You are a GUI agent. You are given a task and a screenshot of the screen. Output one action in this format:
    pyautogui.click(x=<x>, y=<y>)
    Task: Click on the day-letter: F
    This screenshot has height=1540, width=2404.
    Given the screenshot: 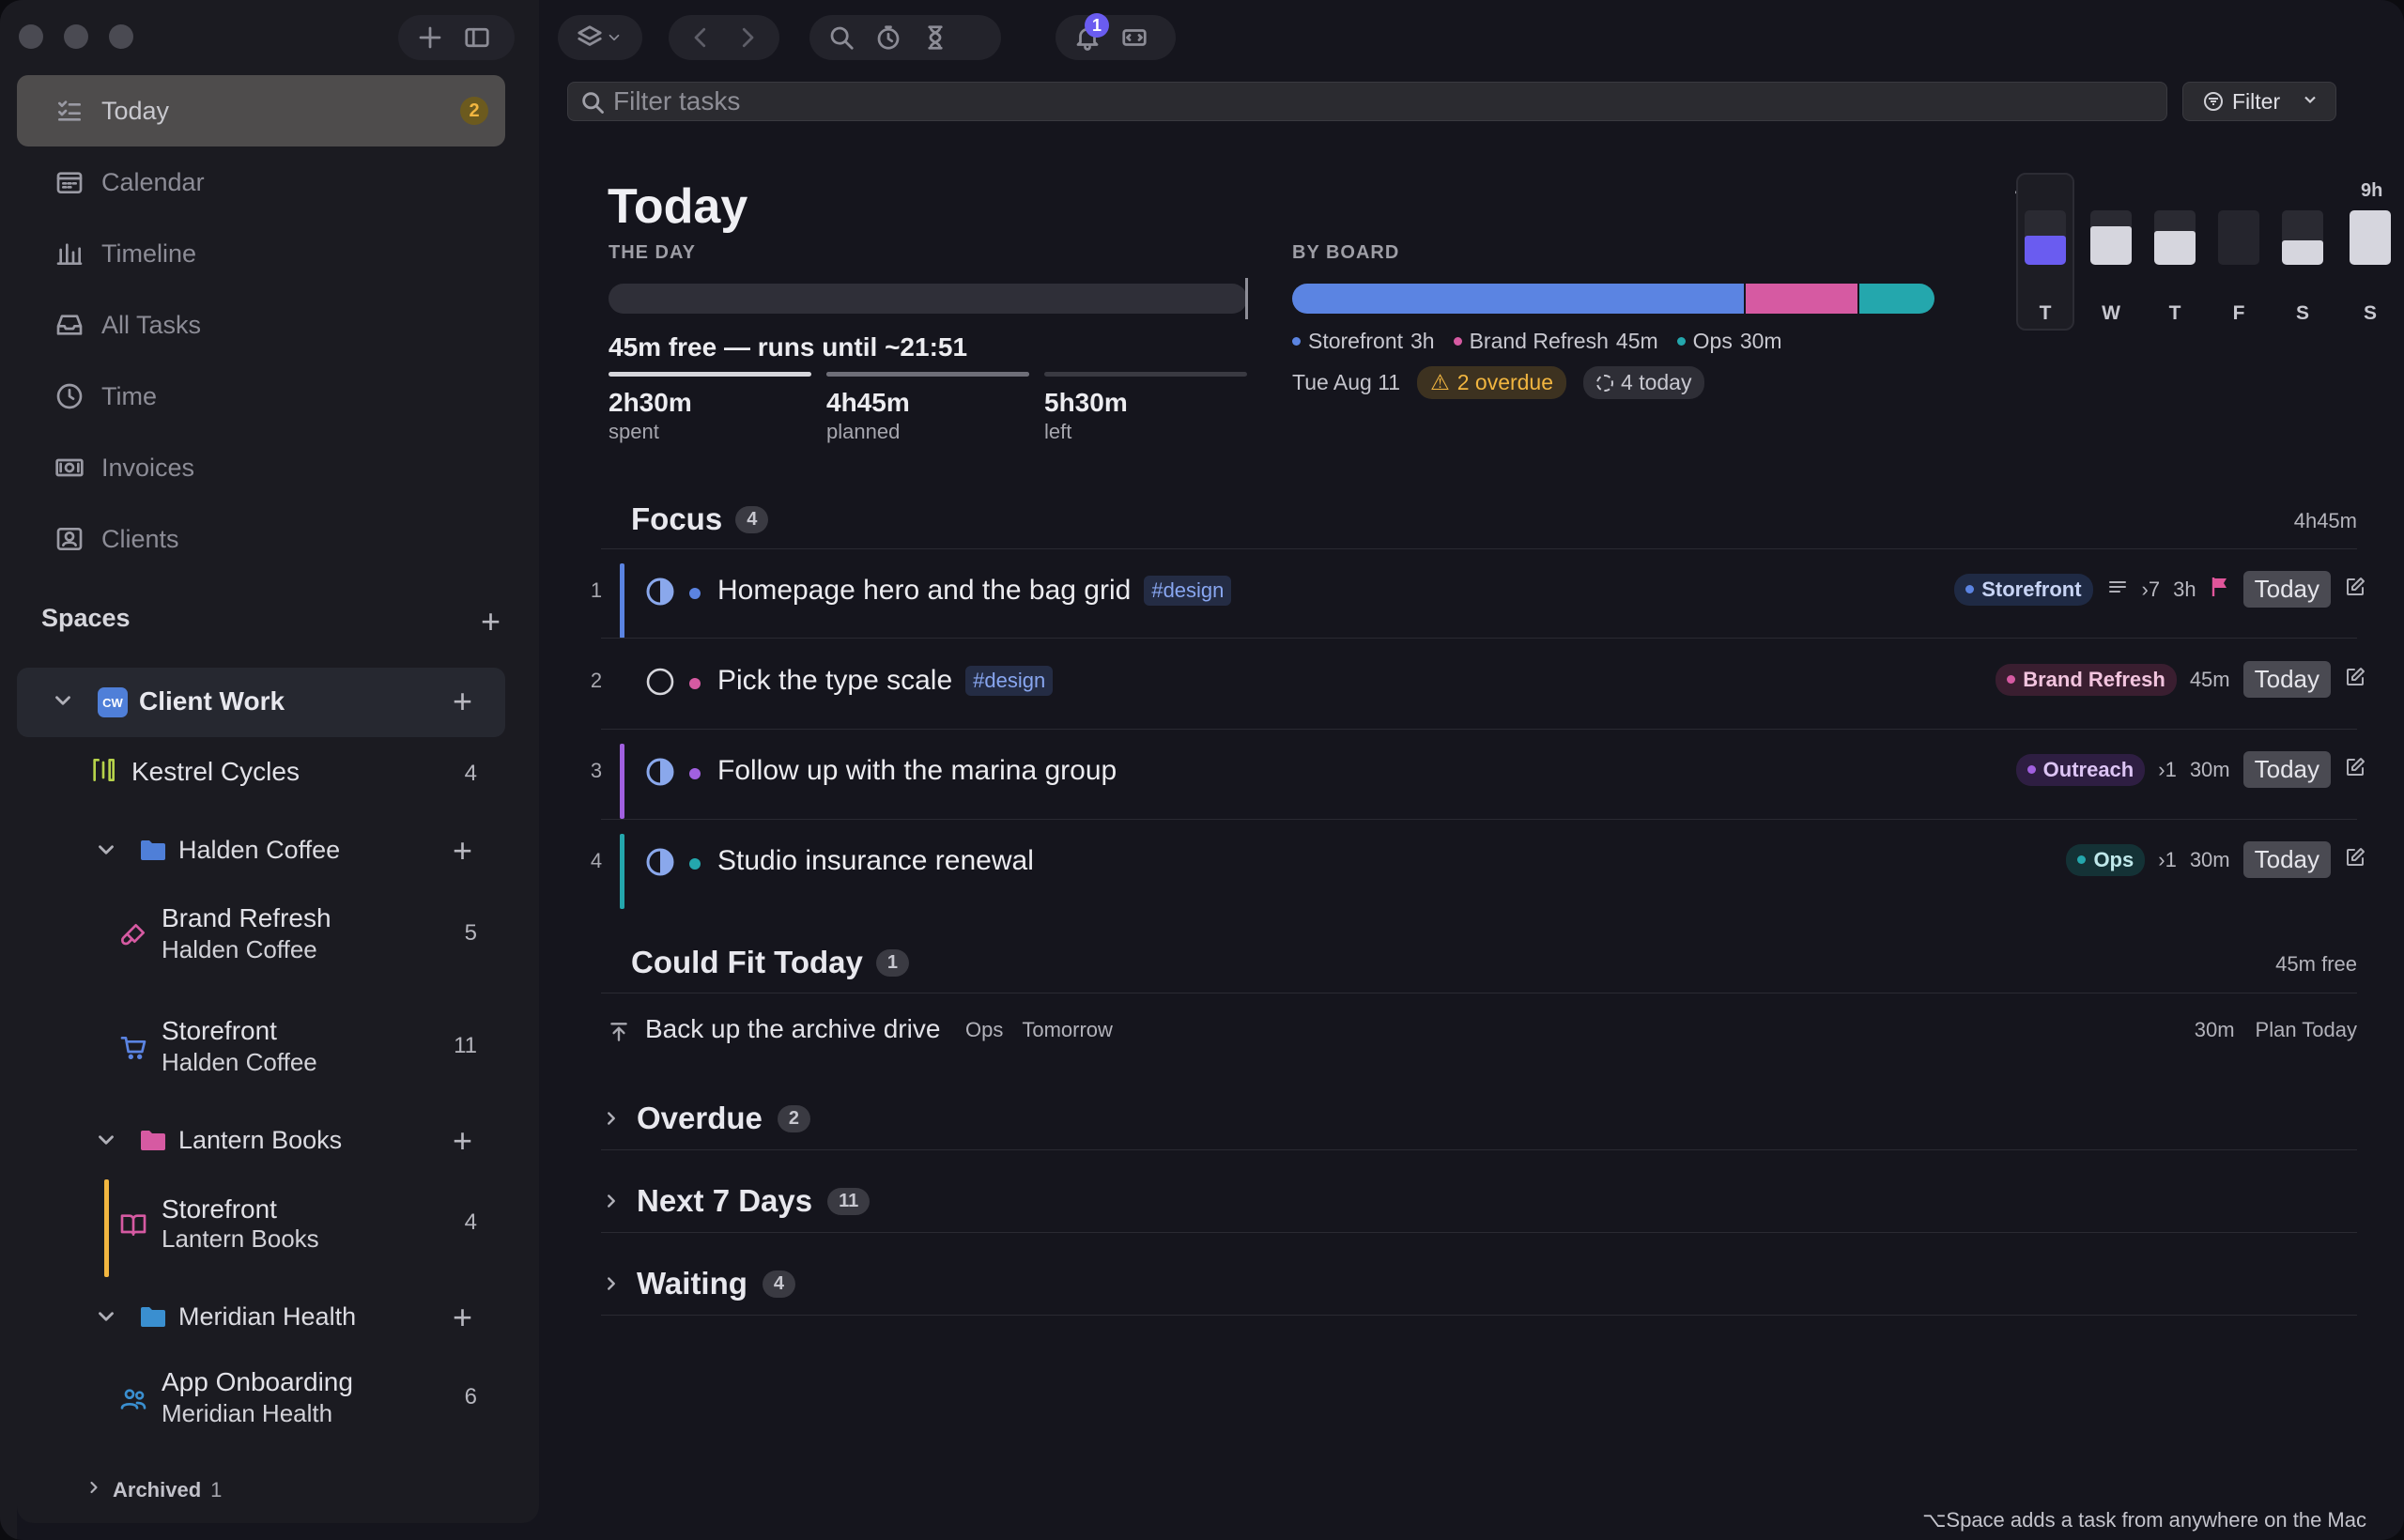 What is the action you would take?
    pyautogui.click(x=2238, y=313)
    